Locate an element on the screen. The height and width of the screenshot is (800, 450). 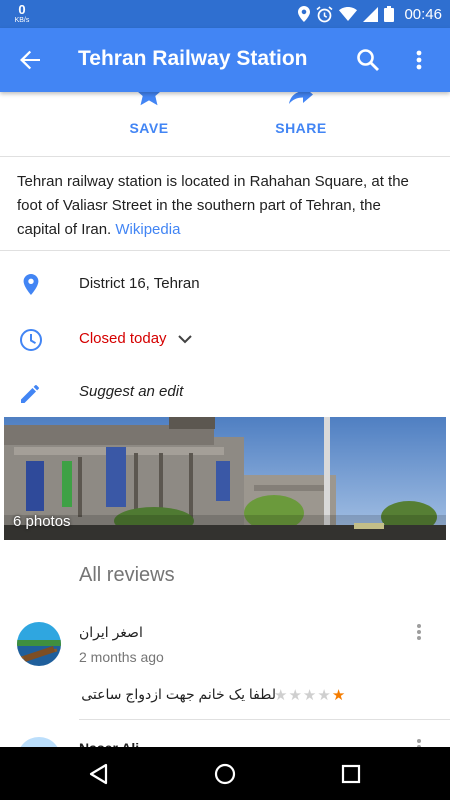
wifi-icon is located at coordinates (348, 14).